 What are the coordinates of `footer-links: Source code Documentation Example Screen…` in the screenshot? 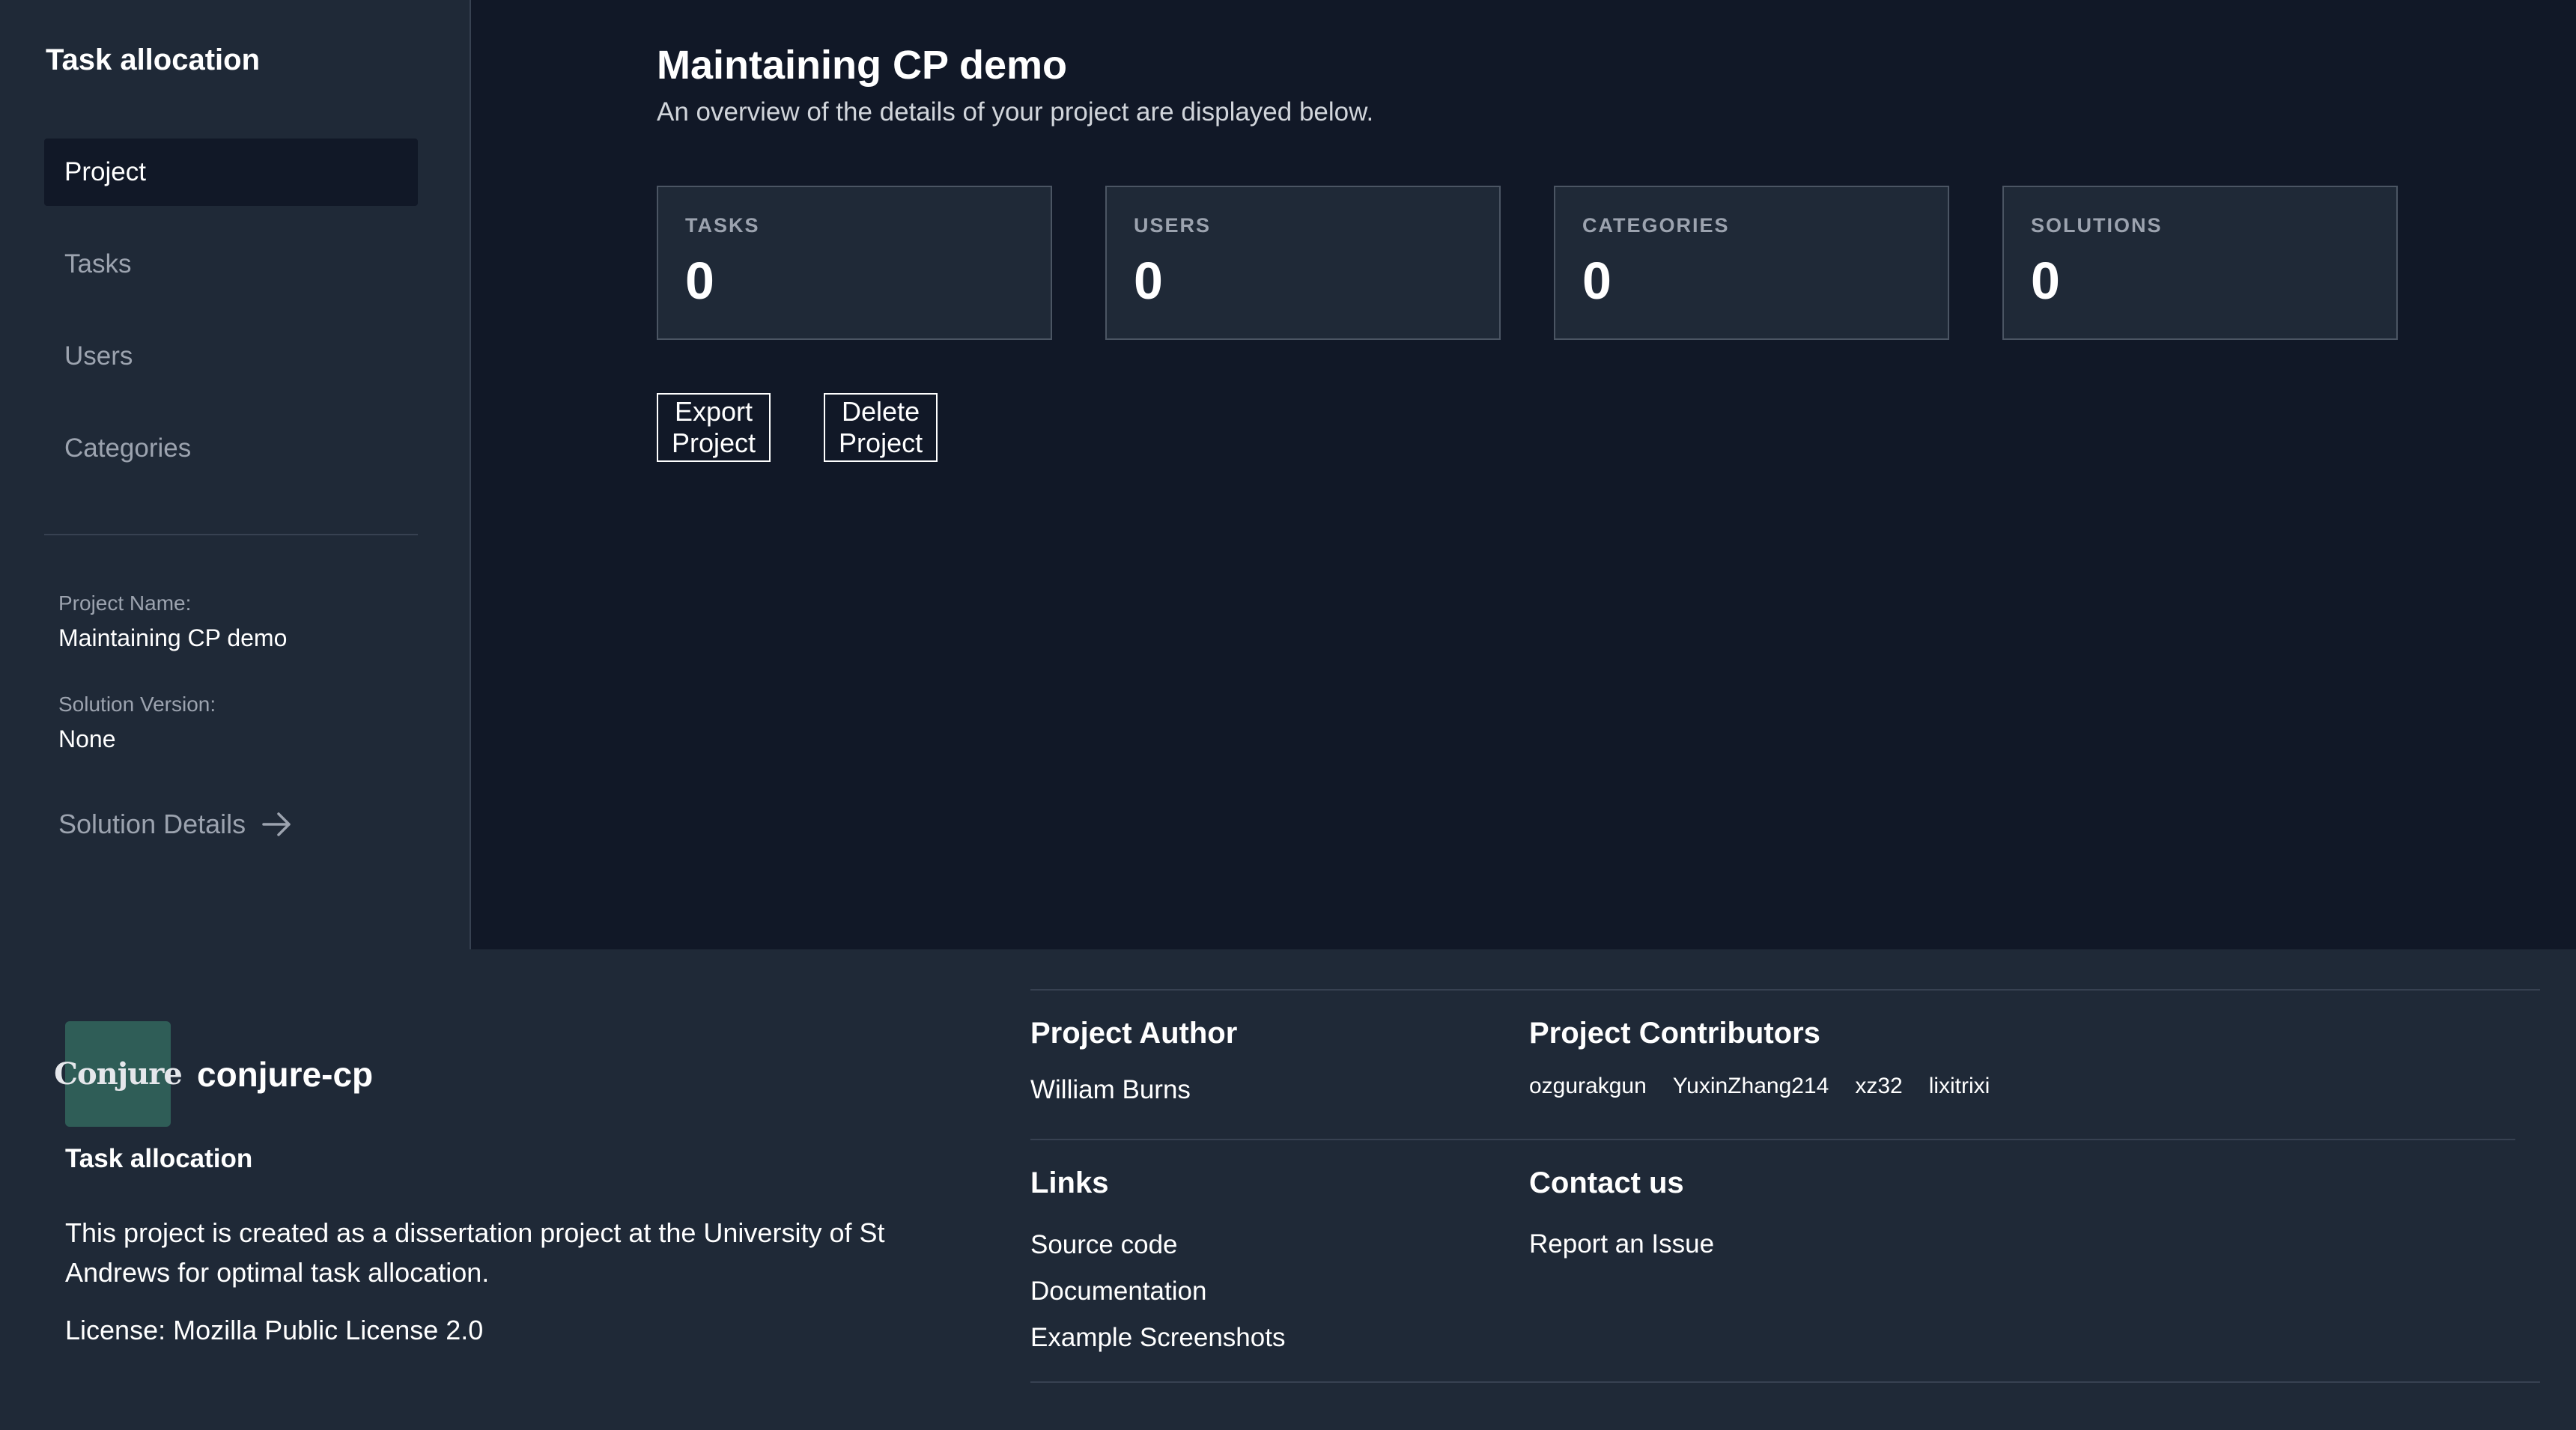 It's located at (1157, 1291).